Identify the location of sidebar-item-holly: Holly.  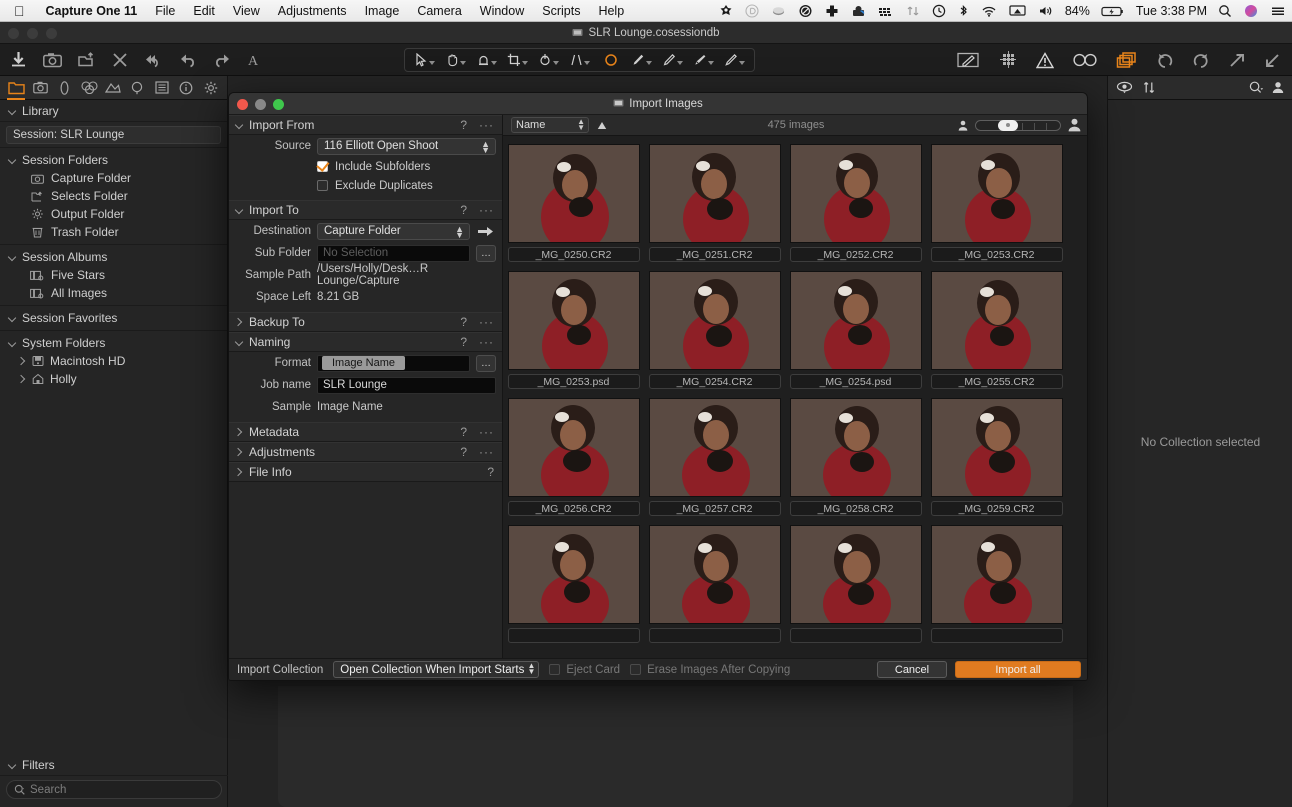
(113, 379).